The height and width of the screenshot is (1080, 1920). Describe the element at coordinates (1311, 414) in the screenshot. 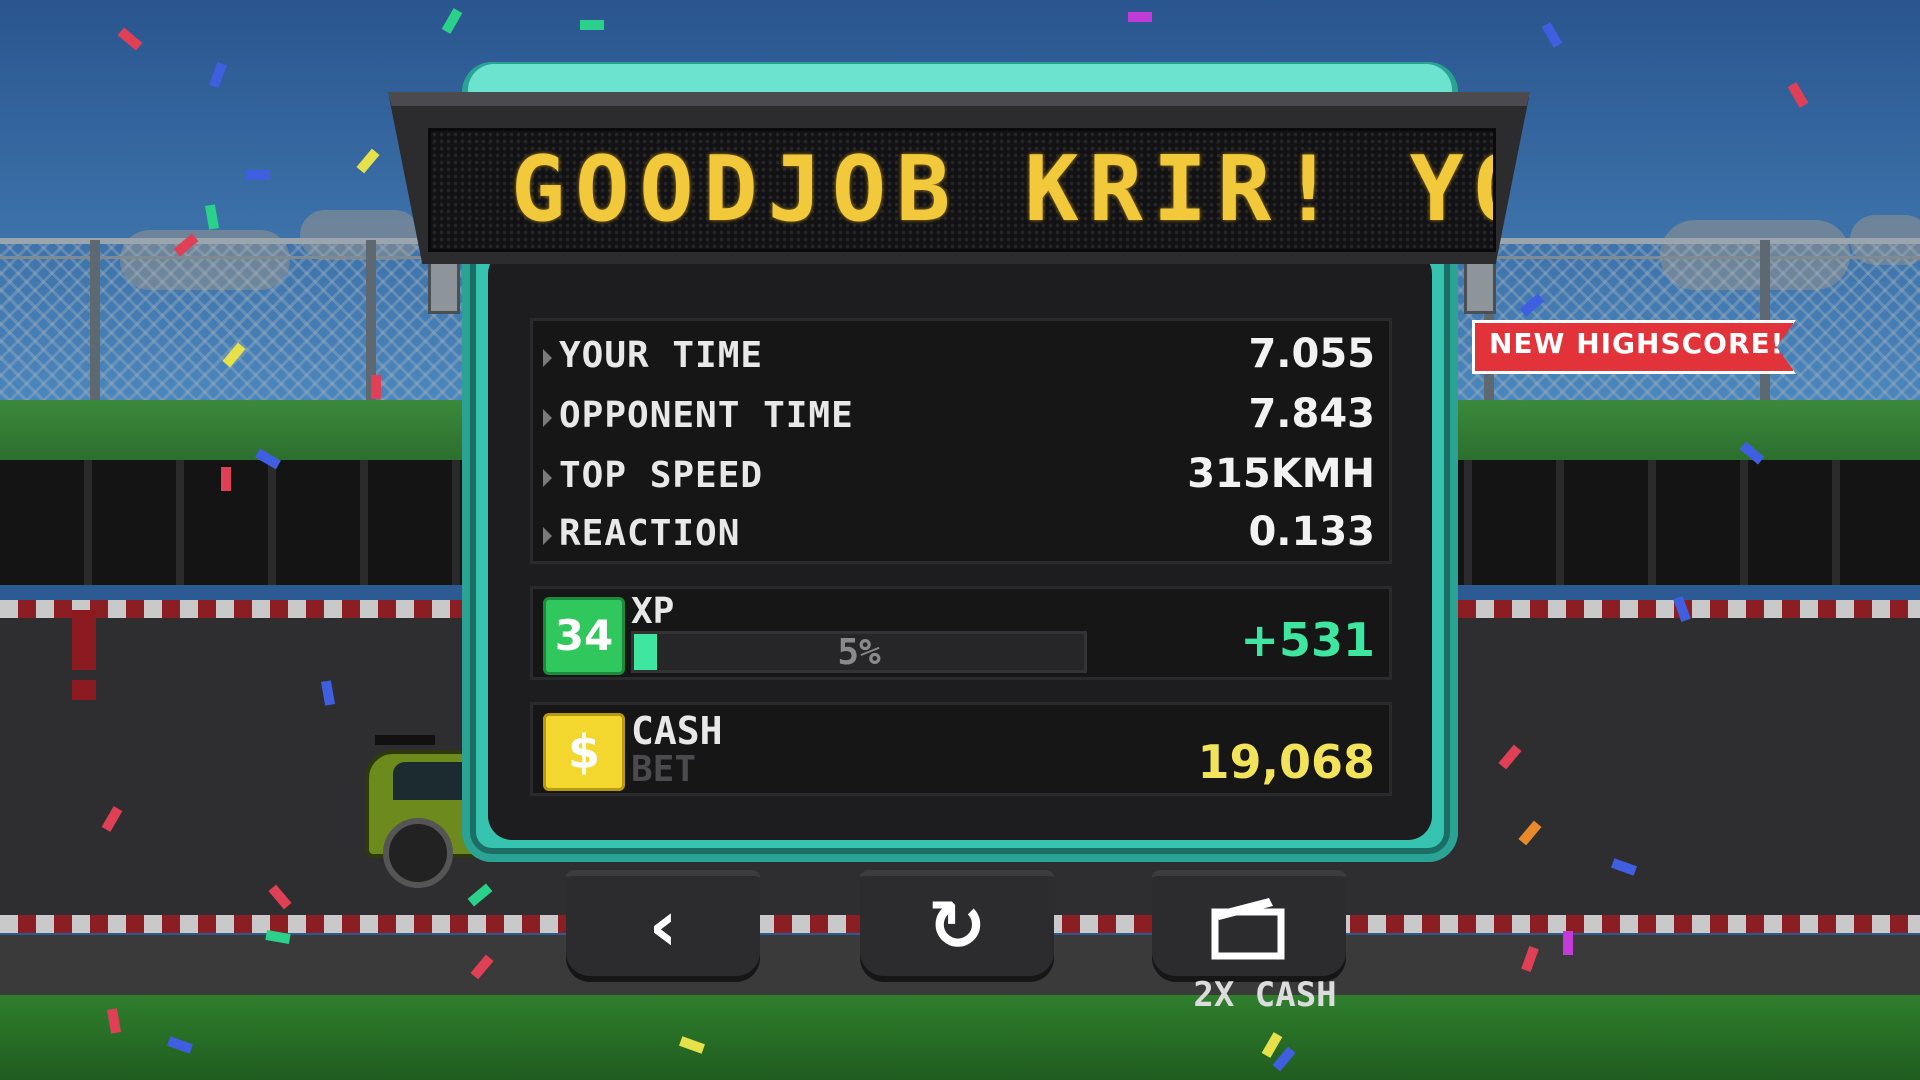

I see `stat-value: 7.843` at that location.